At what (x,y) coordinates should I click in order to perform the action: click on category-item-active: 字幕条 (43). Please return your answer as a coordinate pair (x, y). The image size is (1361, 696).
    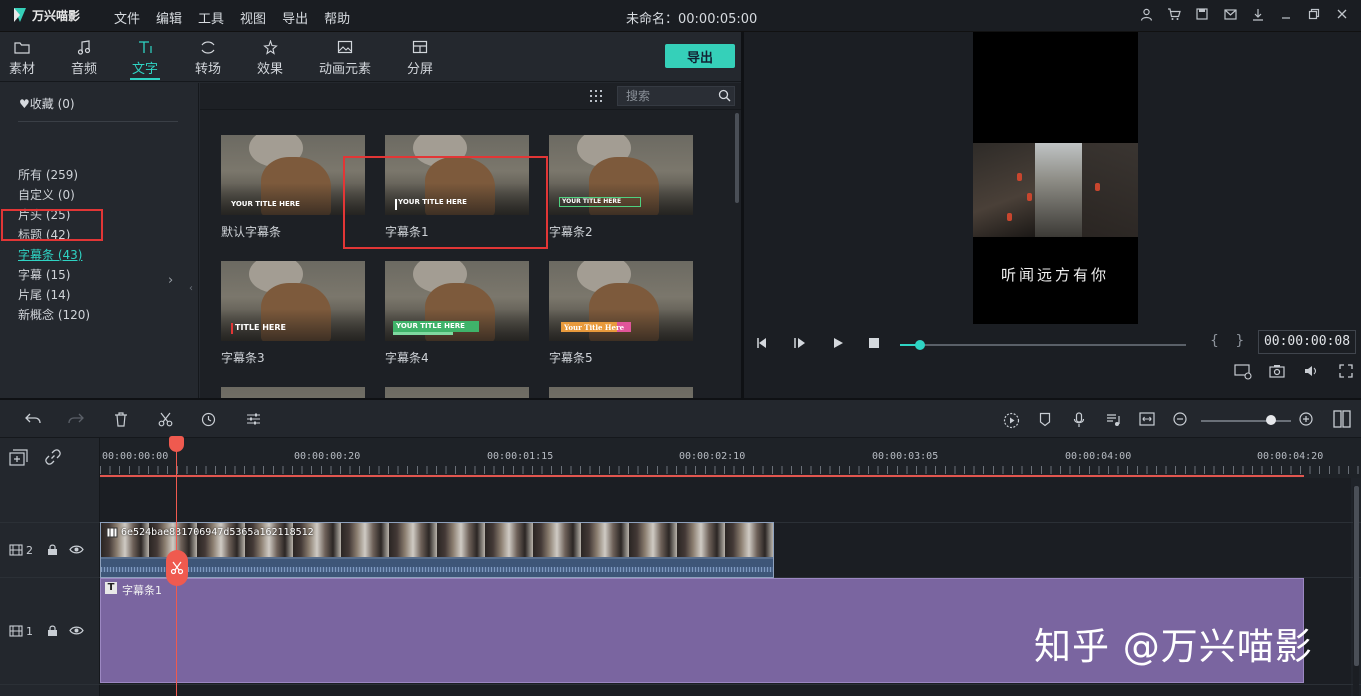
    Looking at the image, I should click on (50, 254).